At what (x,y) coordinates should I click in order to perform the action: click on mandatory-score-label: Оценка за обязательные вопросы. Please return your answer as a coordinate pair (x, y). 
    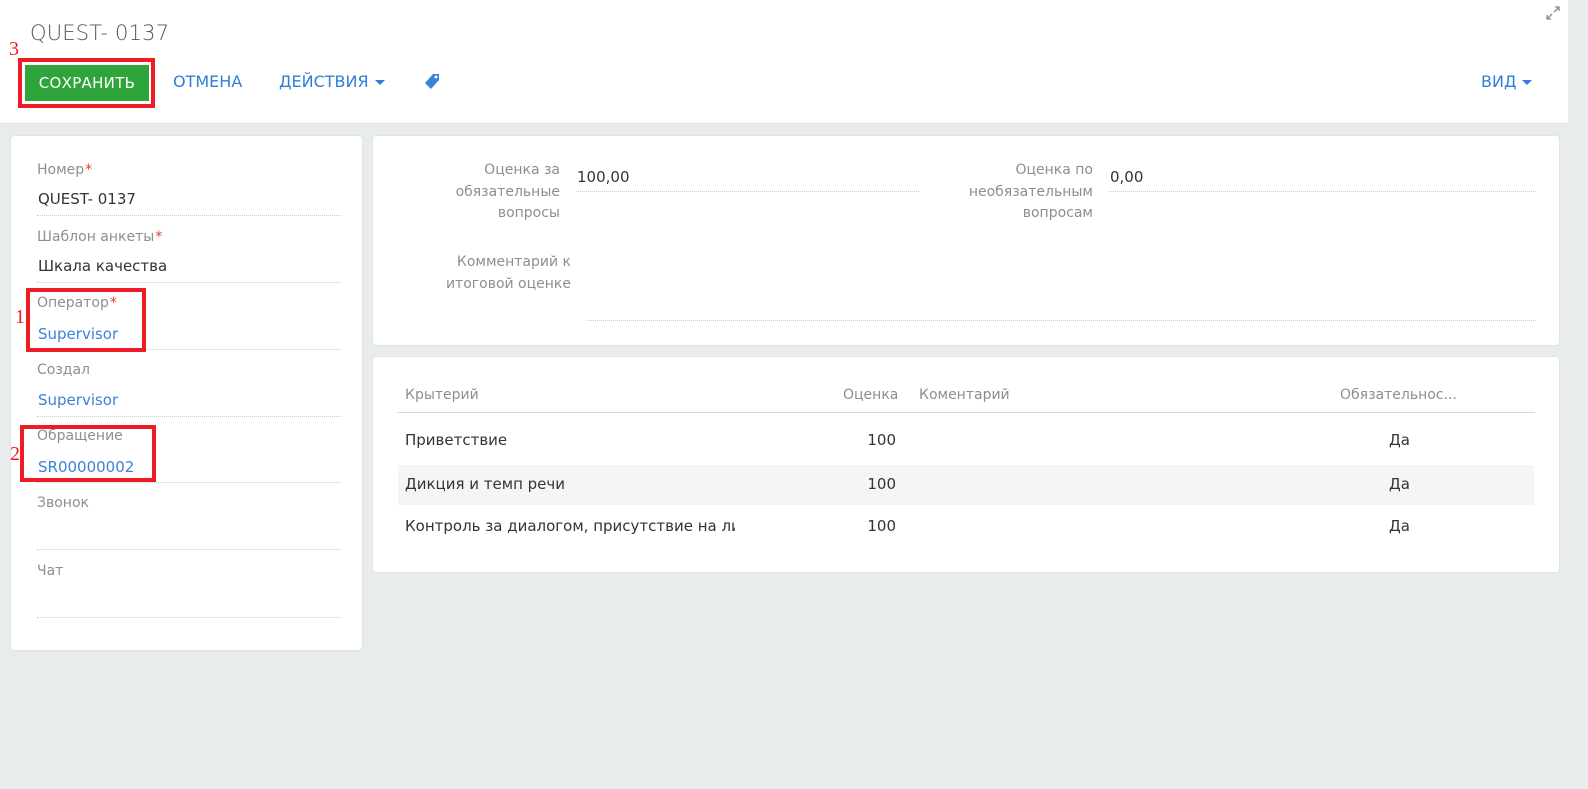
    Looking at the image, I should click on (507, 191).